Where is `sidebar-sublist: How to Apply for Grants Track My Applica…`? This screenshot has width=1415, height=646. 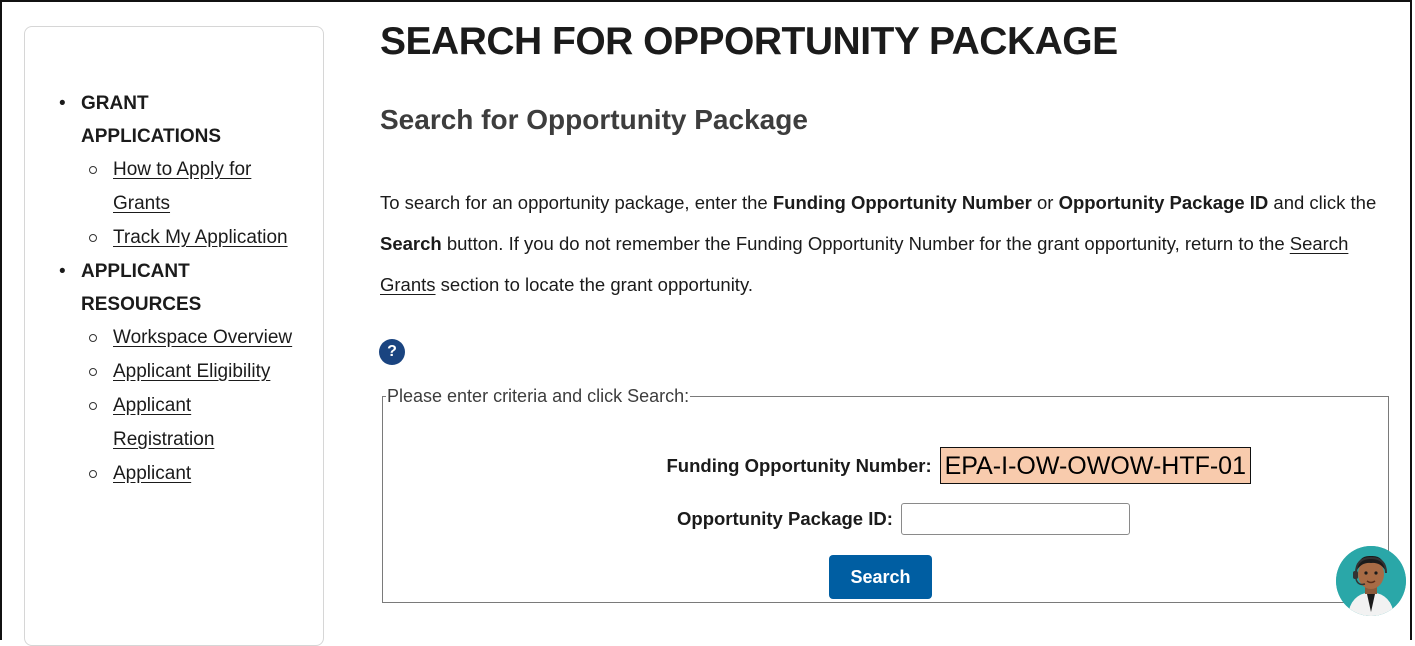
sidebar-sublist: How to Apply for Grants Track My Applica… is located at coordinates (189, 204).